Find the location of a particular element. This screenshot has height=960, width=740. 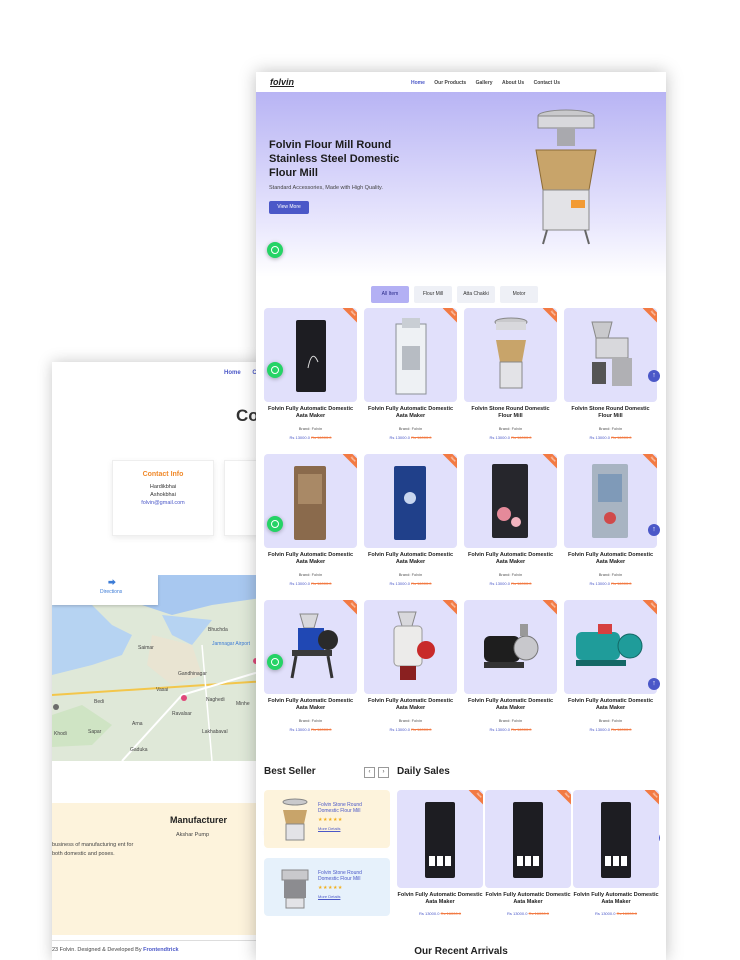

filter-motor: Motor is located at coordinates (519, 294).